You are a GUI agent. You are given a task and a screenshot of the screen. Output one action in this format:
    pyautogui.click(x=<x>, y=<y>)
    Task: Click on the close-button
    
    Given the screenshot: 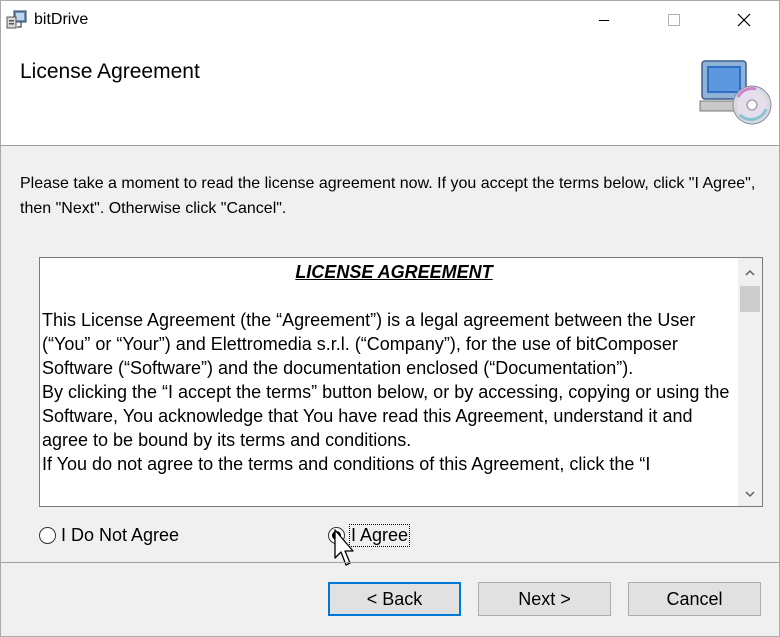 What is the action you would take?
    pyautogui.click(x=744, y=20)
    